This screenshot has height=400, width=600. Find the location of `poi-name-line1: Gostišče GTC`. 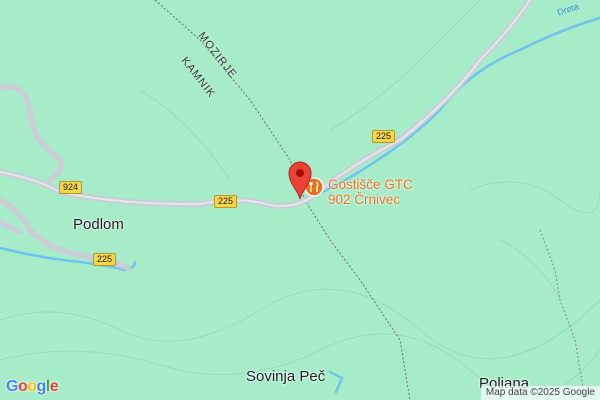

poi-name-line1: Gostišče GTC is located at coordinates (370, 184).